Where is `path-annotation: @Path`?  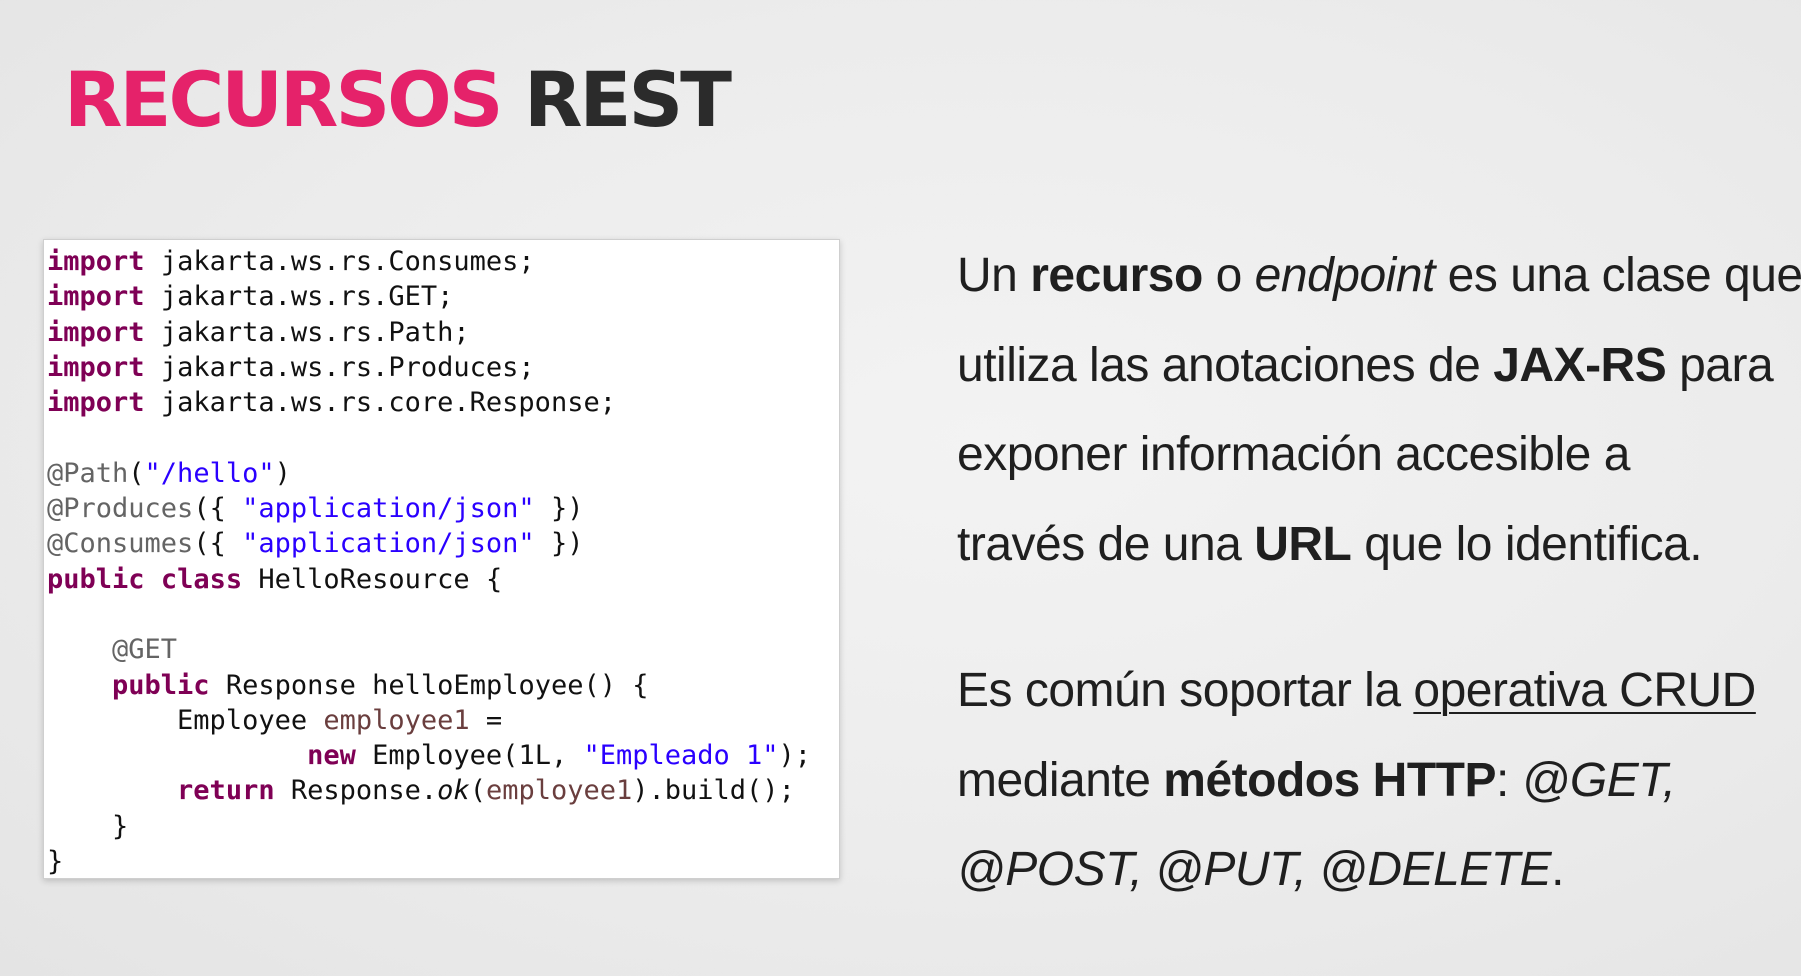 path-annotation: @Path is located at coordinates (88, 473).